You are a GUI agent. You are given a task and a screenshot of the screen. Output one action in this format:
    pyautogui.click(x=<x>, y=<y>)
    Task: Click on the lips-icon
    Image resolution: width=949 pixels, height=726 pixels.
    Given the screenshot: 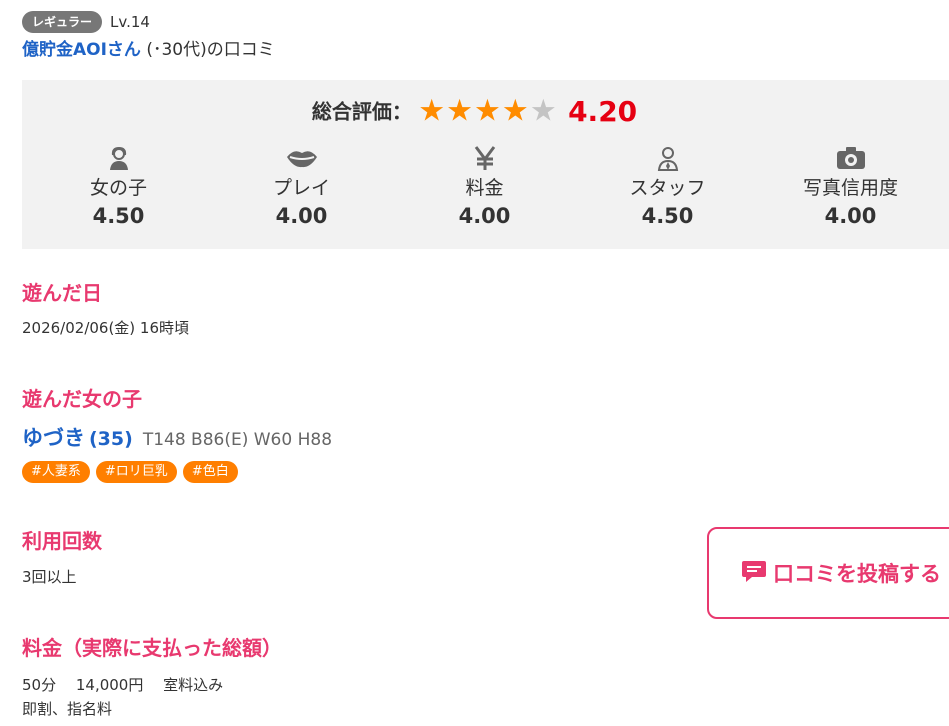 What is the action you would take?
    pyautogui.click(x=301, y=158)
    